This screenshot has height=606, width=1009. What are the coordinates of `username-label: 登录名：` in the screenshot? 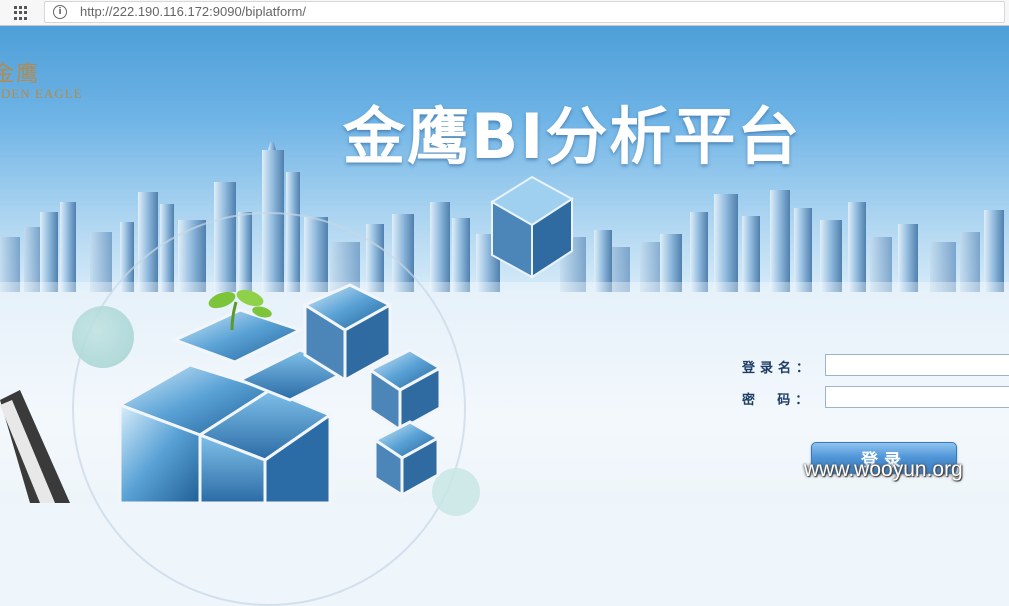 It's located at (778, 367).